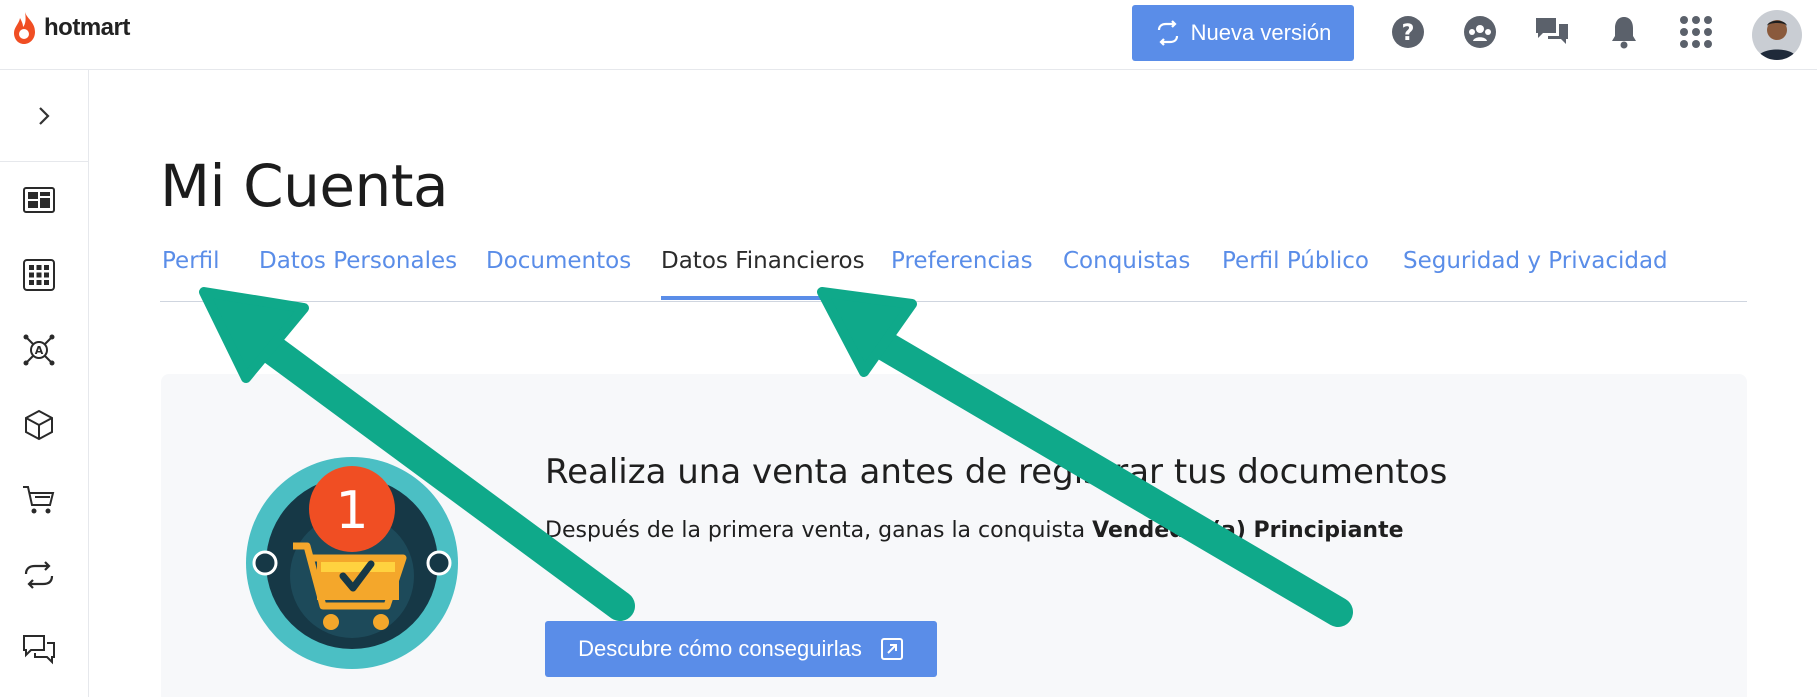  I want to click on chevron-right-icon, so click(44, 115).